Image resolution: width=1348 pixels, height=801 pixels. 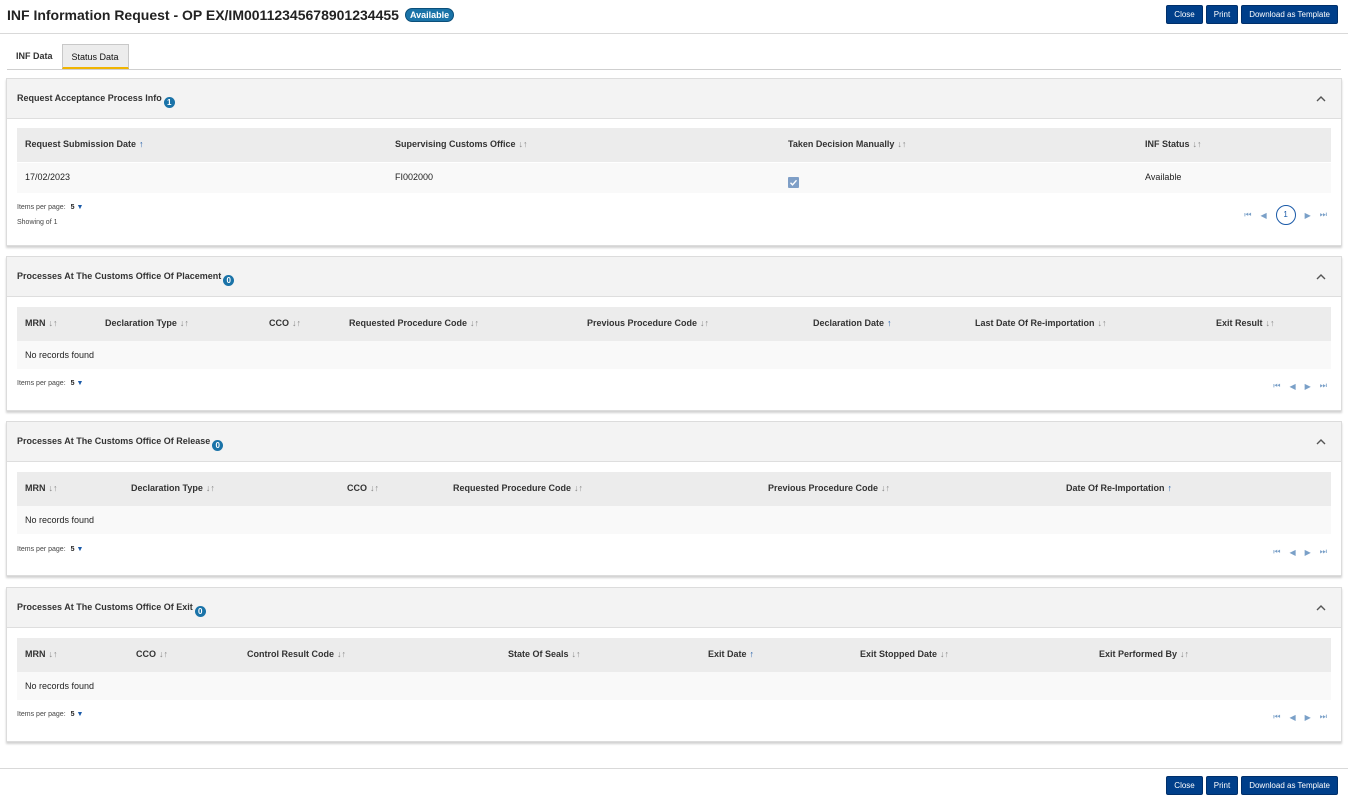 I want to click on no-records-text: No records found, so click(x=60, y=520).